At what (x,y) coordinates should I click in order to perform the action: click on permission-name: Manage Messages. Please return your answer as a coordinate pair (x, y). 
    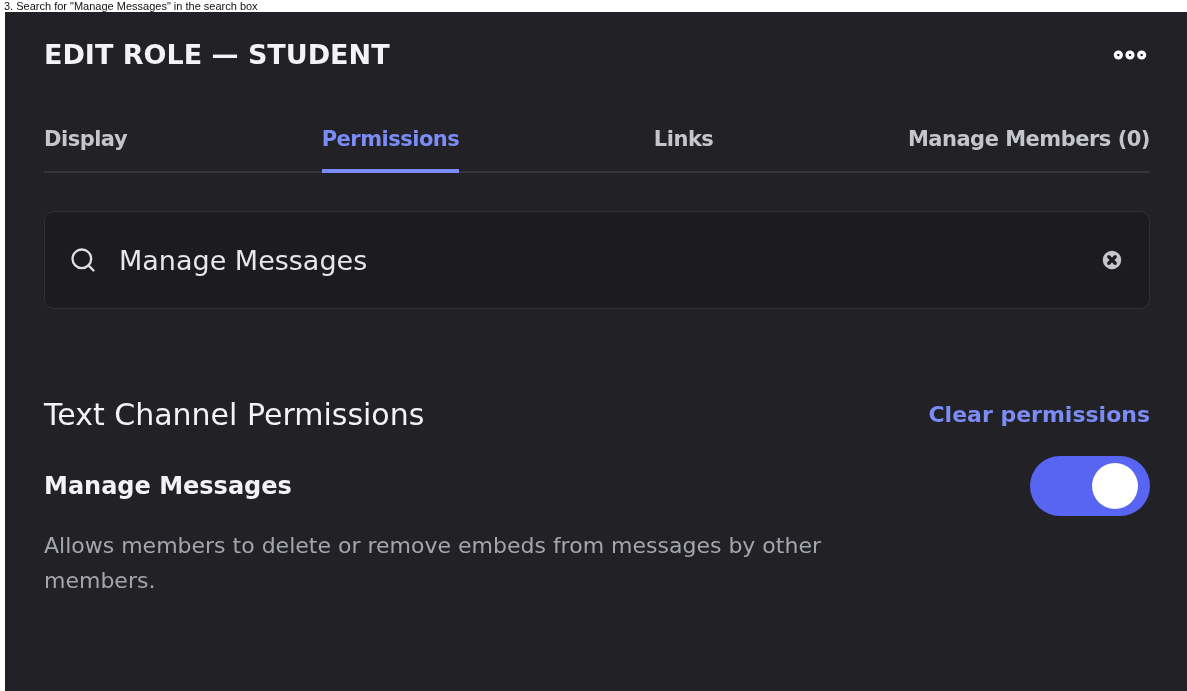
    Looking at the image, I should click on (168, 486).